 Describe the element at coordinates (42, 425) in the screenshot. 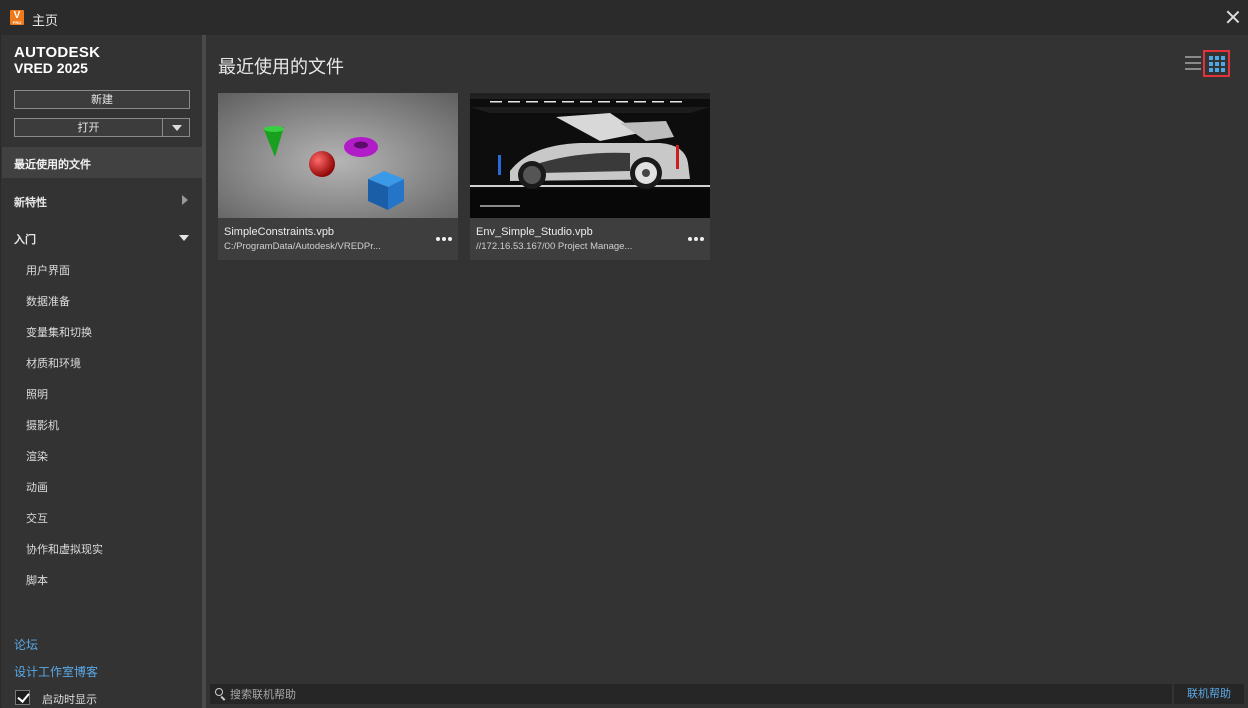

I see `nav-item-cameras: 摄影机` at that location.